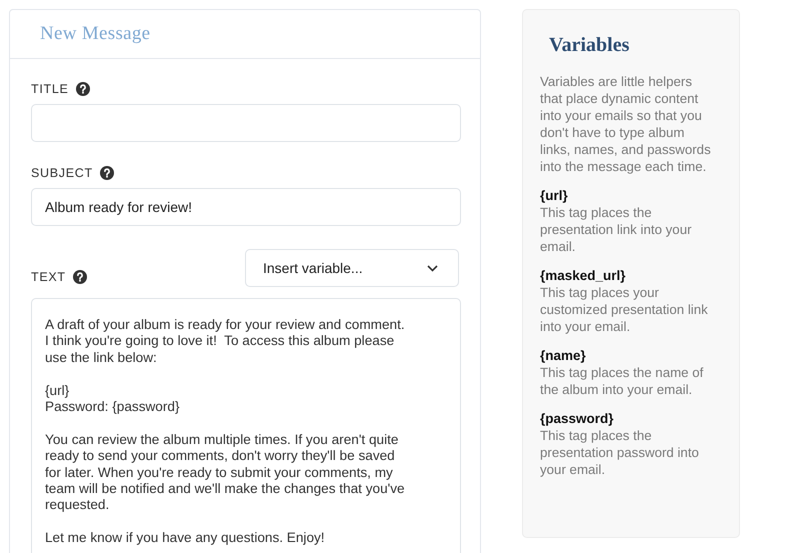 The image size is (785, 553). I want to click on form-title: New Message, so click(95, 34).